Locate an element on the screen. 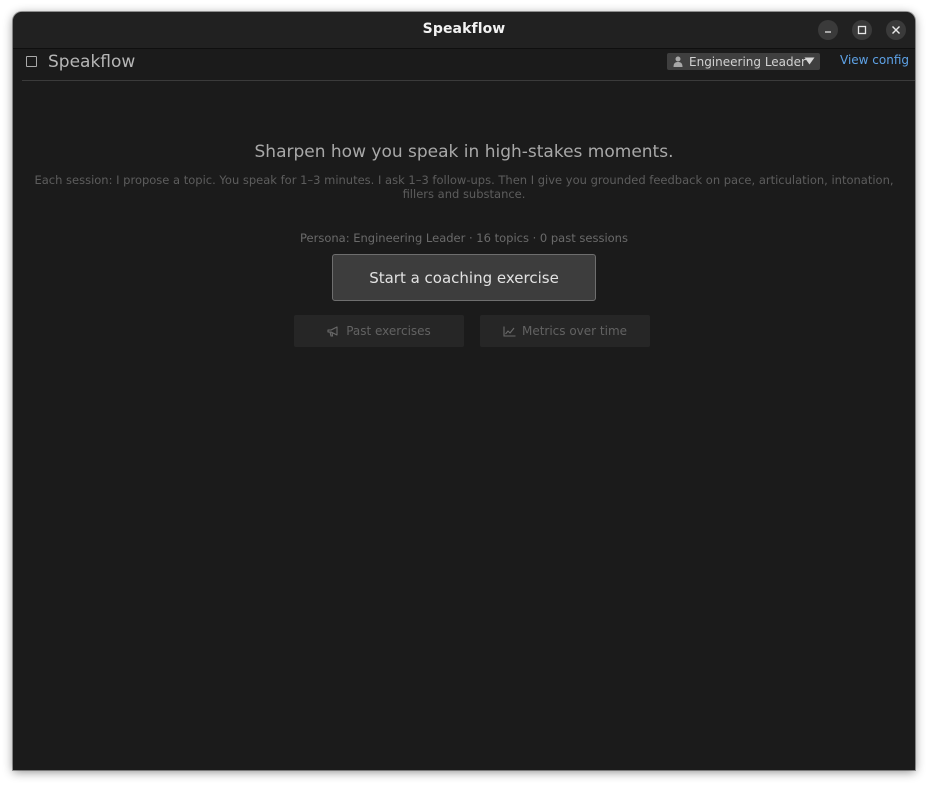  app-header: Speakflow Engineering Leader View config is located at coordinates (464, 65).